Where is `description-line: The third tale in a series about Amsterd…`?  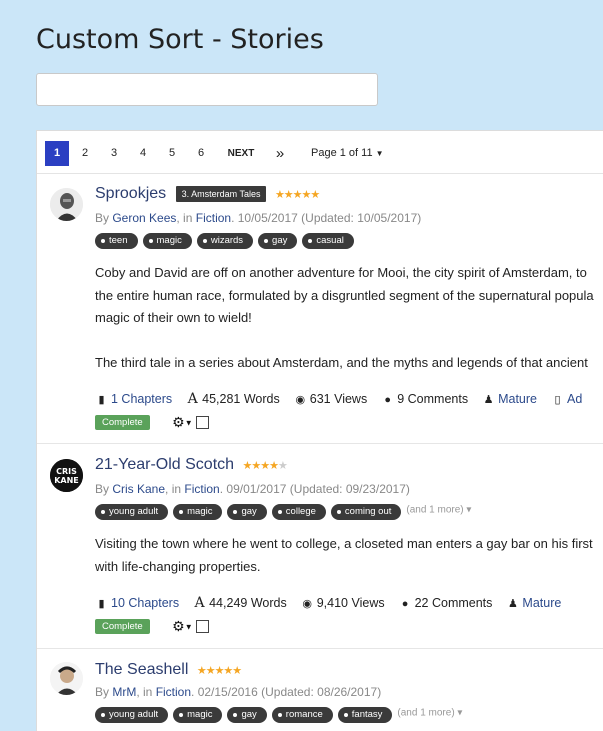 description-line: The third tale in a series about Amsterd… is located at coordinates (341, 362).